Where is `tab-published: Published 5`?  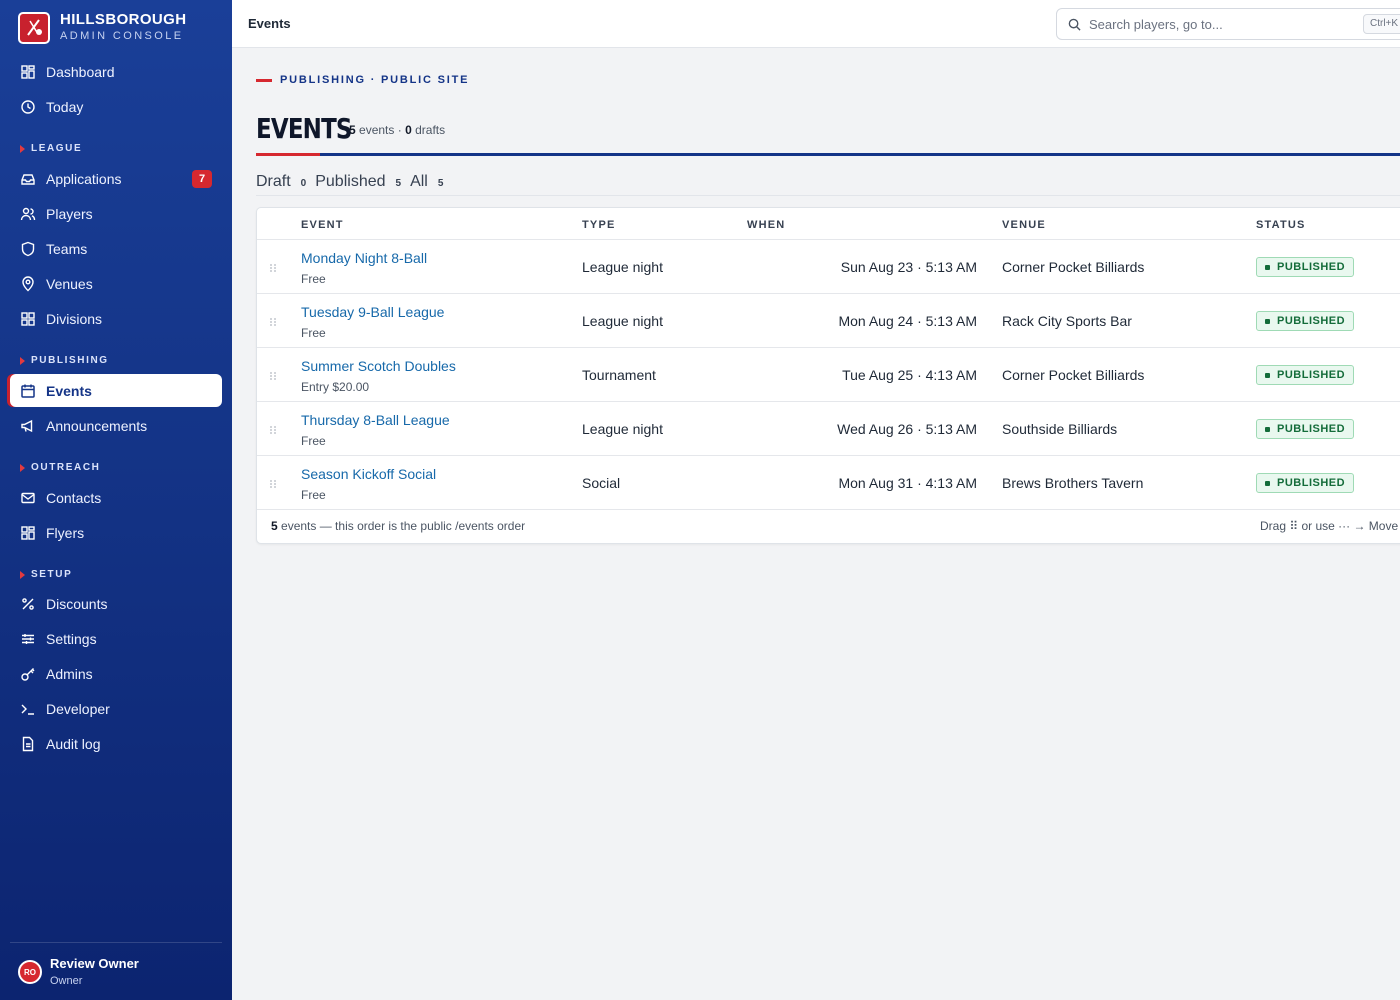 tab-published: Published 5 is located at coordinates (358, 182).